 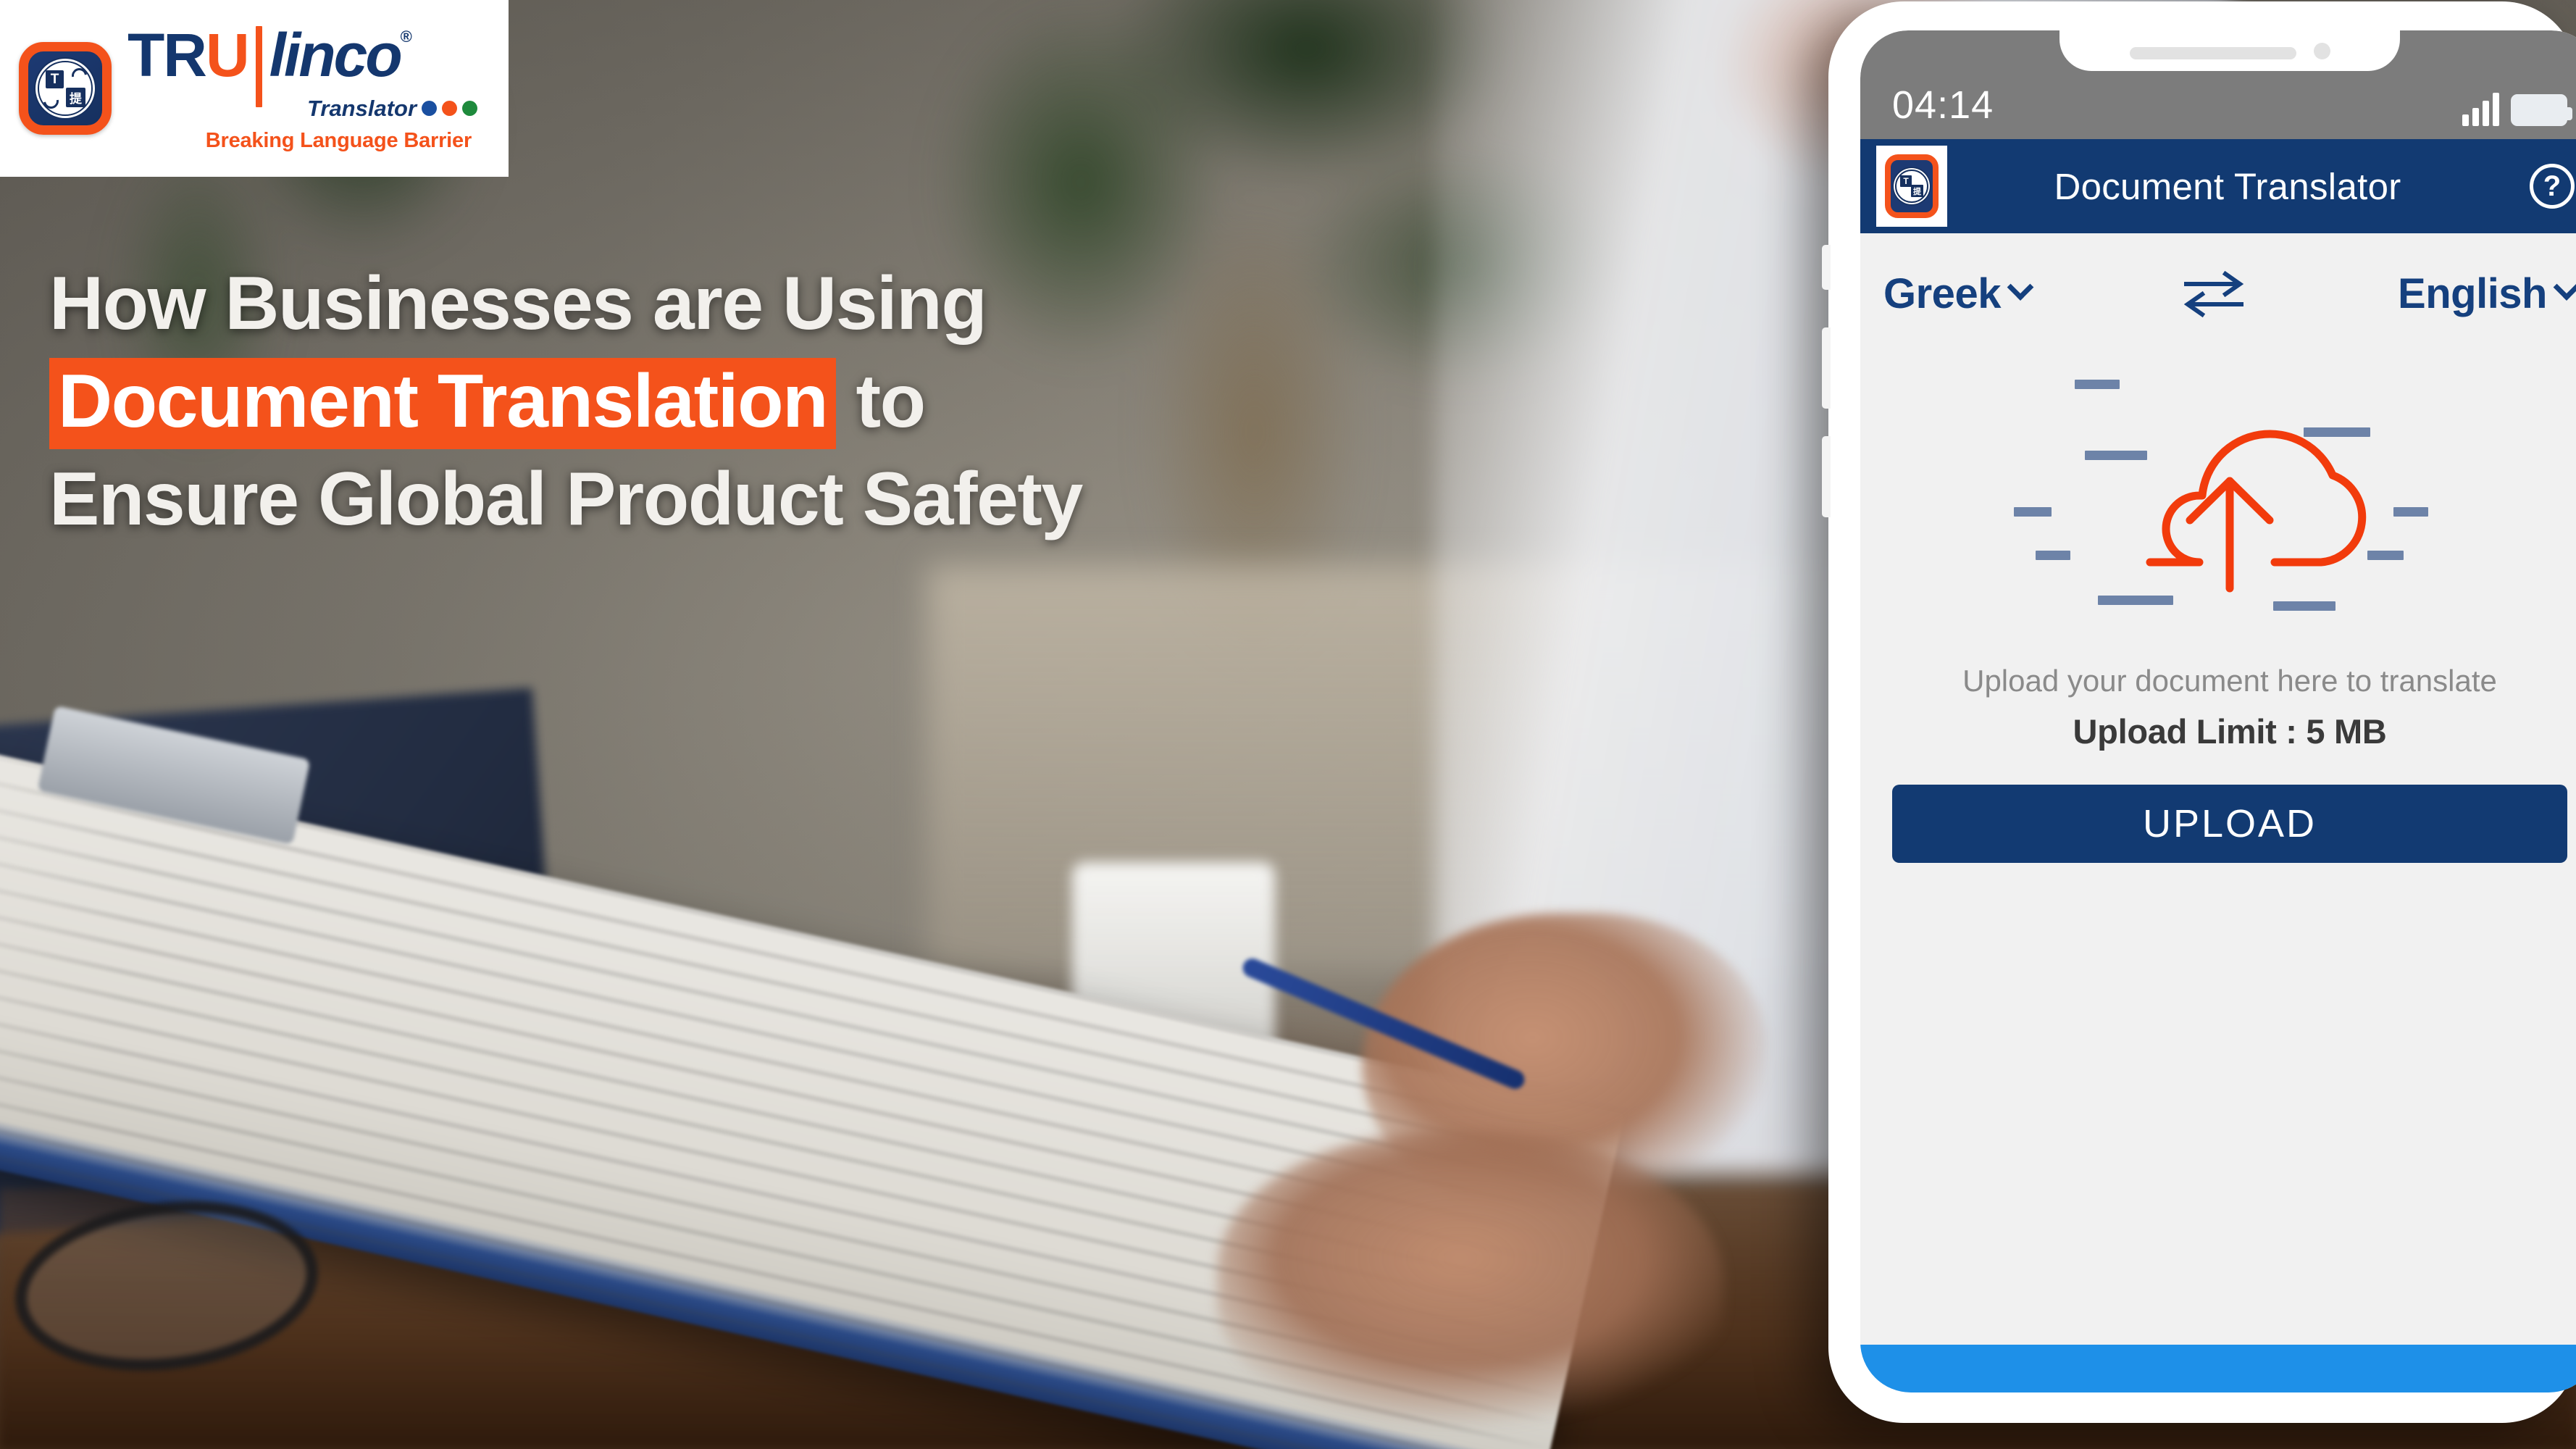 I want to click on brand-name-linco: linco, so click(x=336, y=55).